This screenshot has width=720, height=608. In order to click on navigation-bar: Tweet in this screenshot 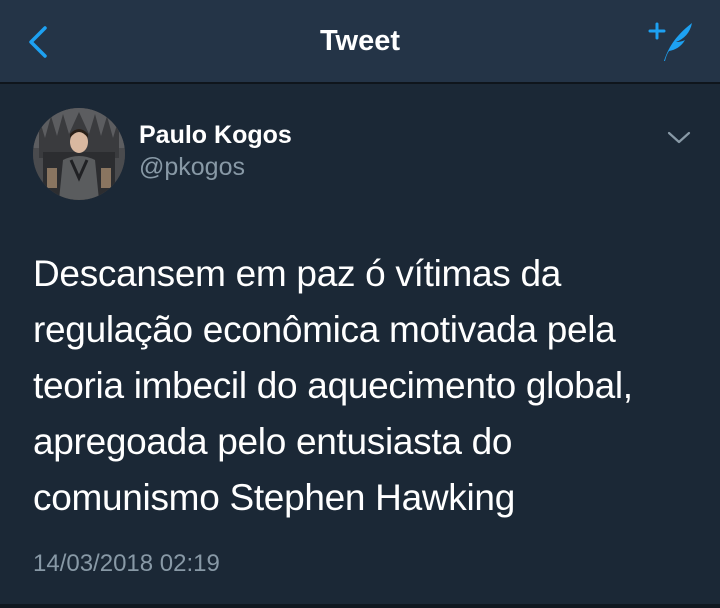, I will do `click(360, 41)`.